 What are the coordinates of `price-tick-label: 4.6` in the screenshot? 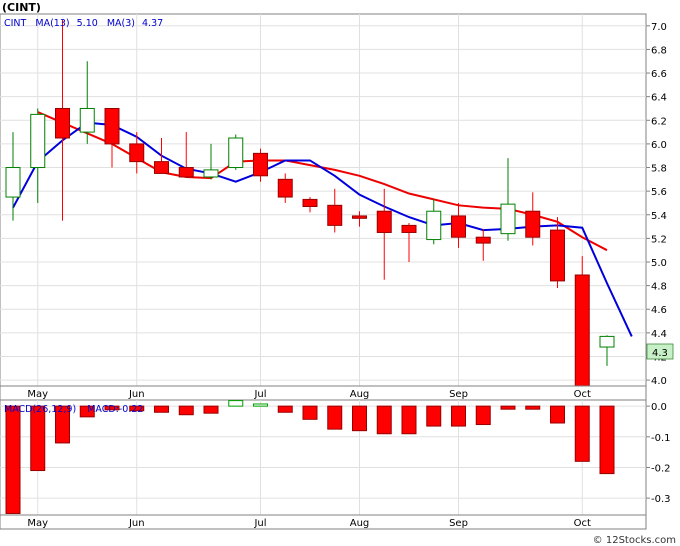 It's located at (659, 310).